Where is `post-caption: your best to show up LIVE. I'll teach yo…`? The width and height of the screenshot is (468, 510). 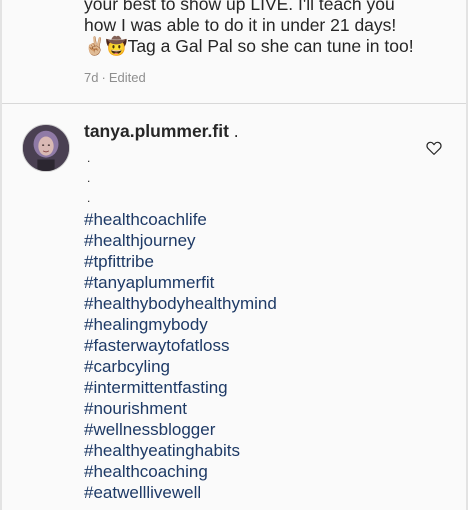
post-caption: your best to show up LIVE. I'll teach yo… is located at coordinates (269, 28).